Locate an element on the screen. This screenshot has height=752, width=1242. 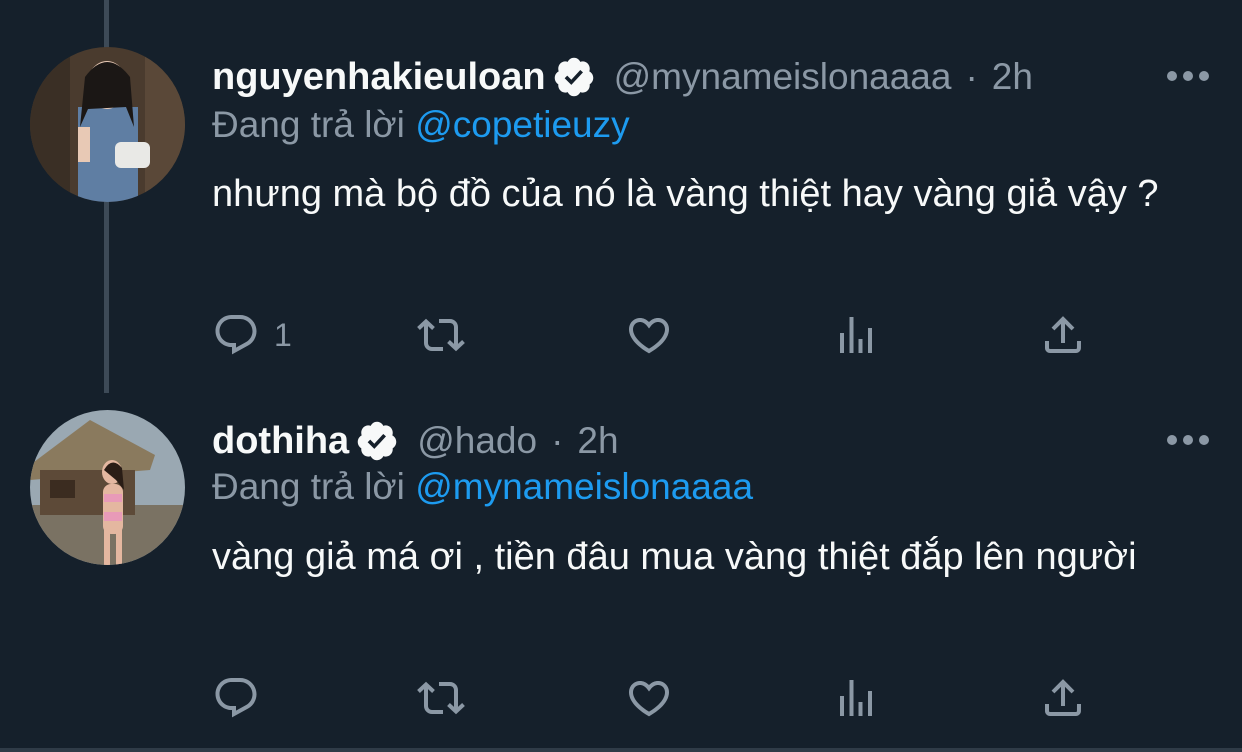
tweet-actions is located at coordinates (652, 698).